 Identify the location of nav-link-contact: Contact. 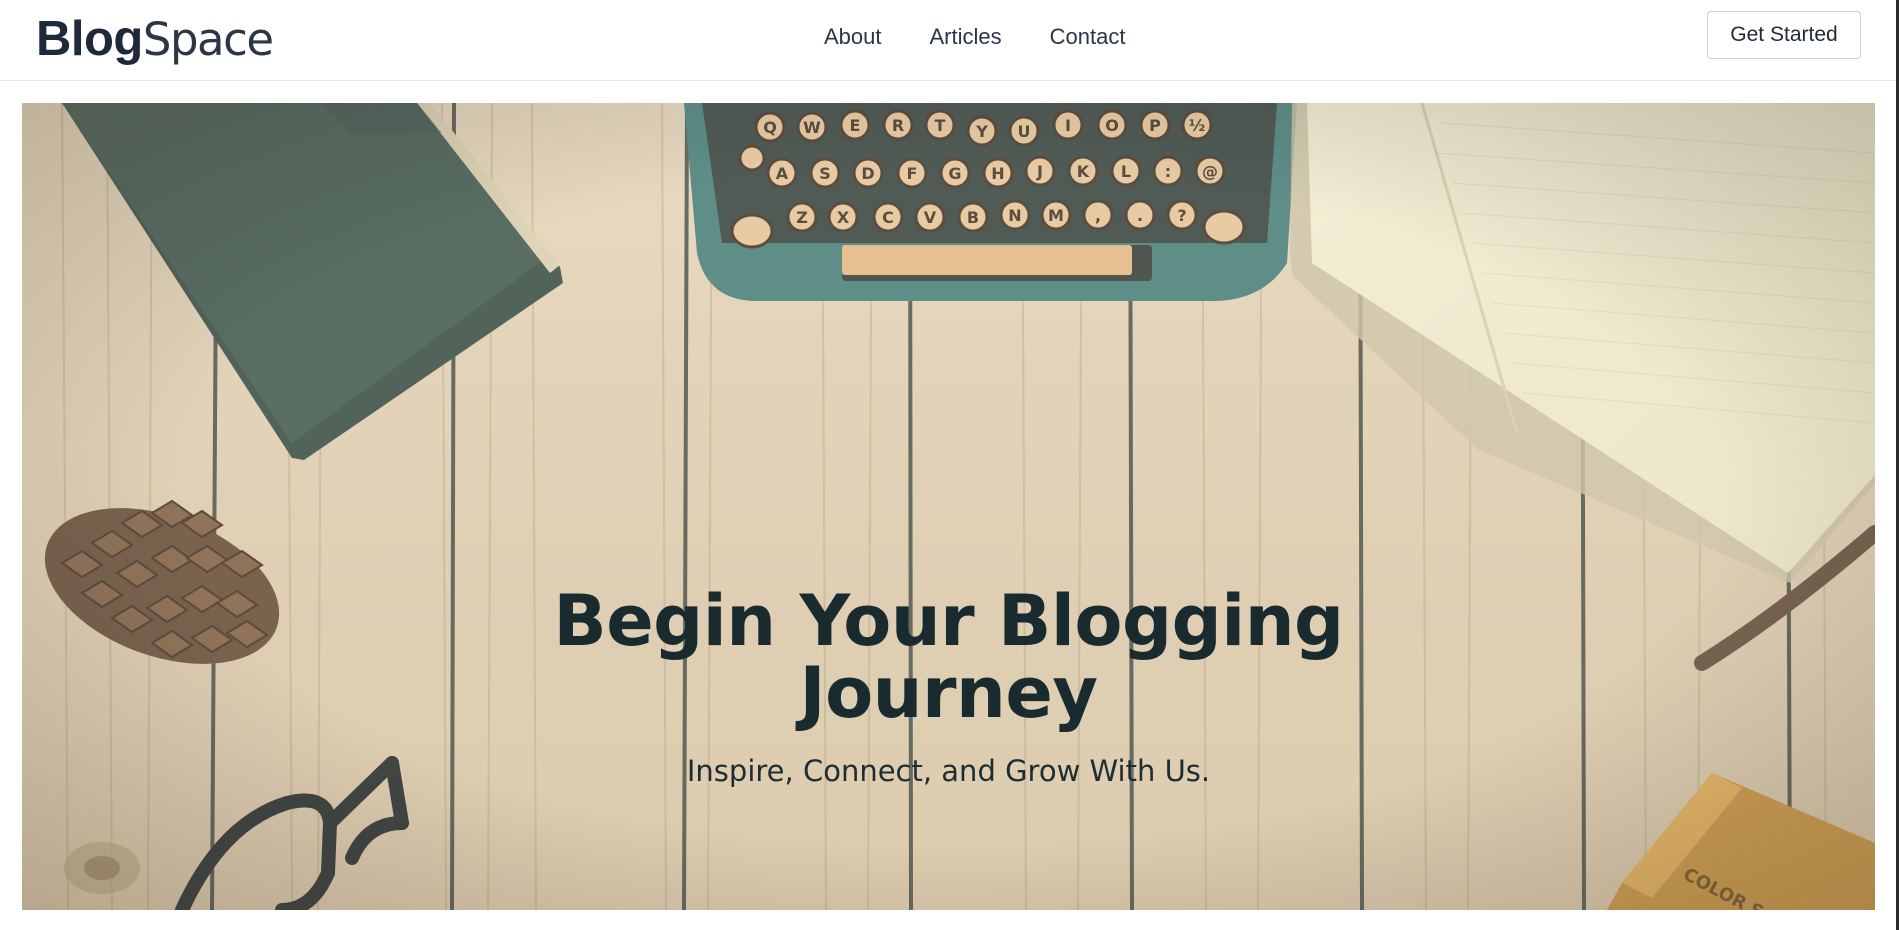
(1088, 37).